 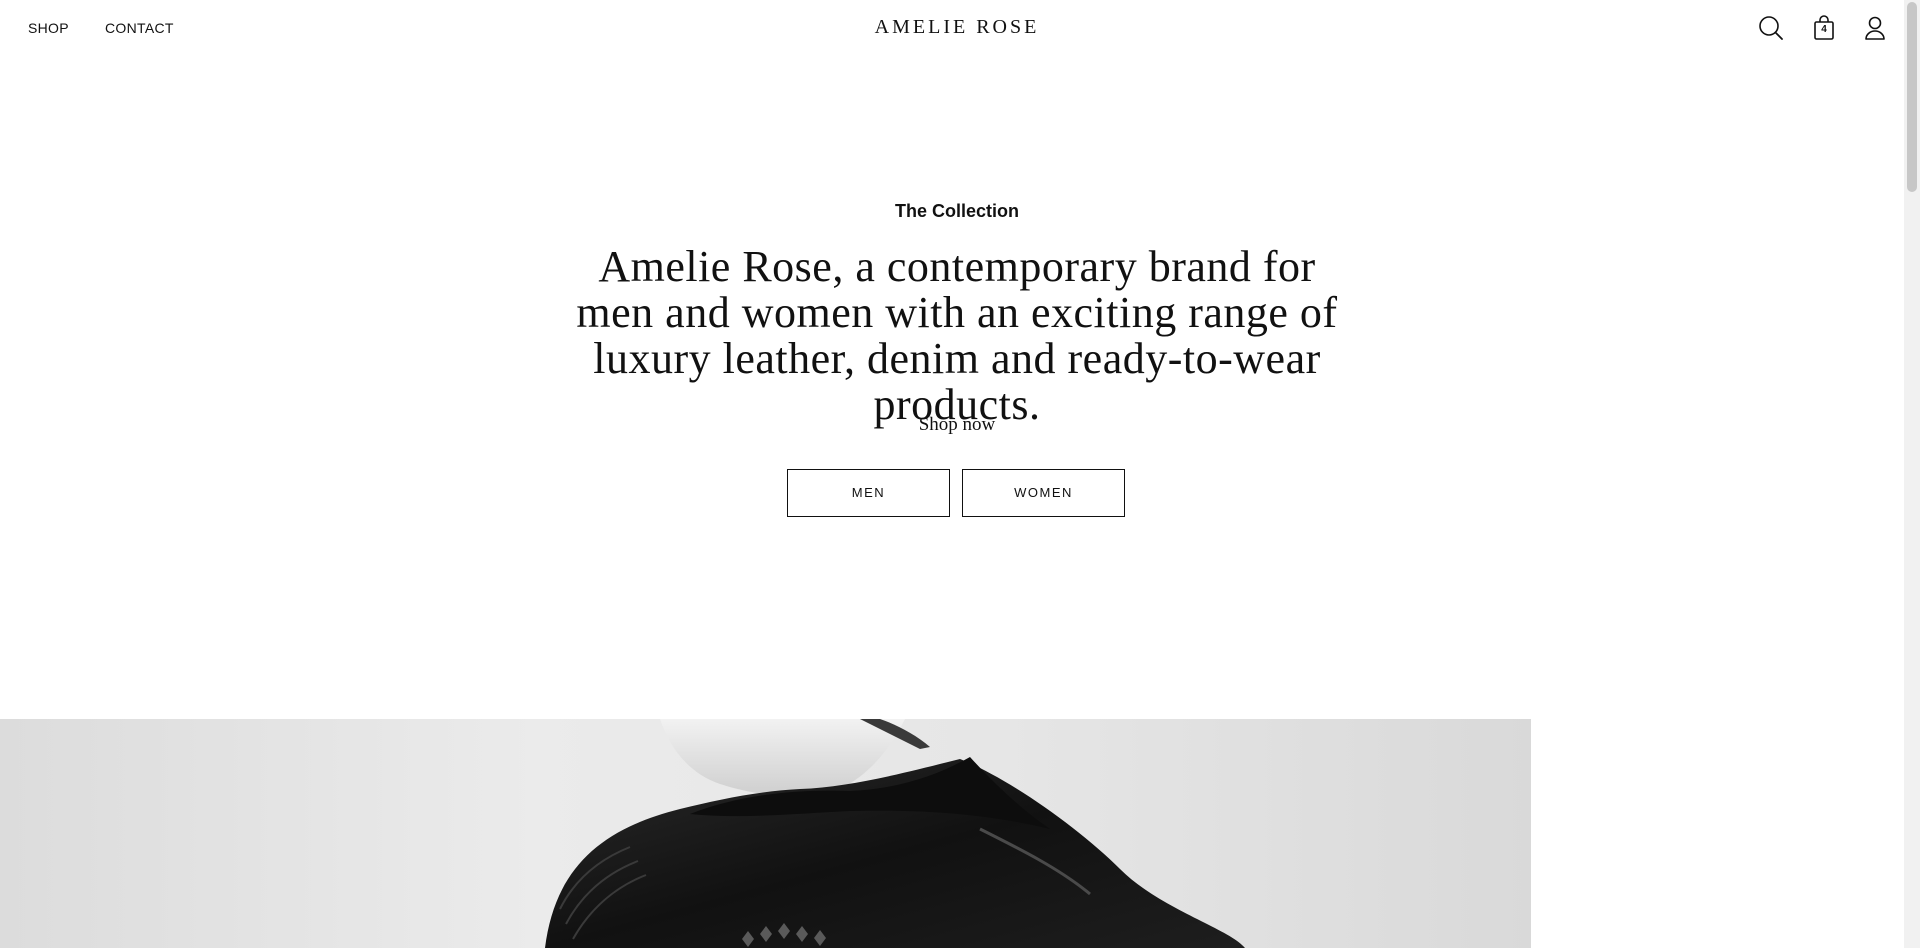 What do you see at coordinates (868, 493) in the screenshot?
I see `men-button: MEN` at bounding box center [868, 493].